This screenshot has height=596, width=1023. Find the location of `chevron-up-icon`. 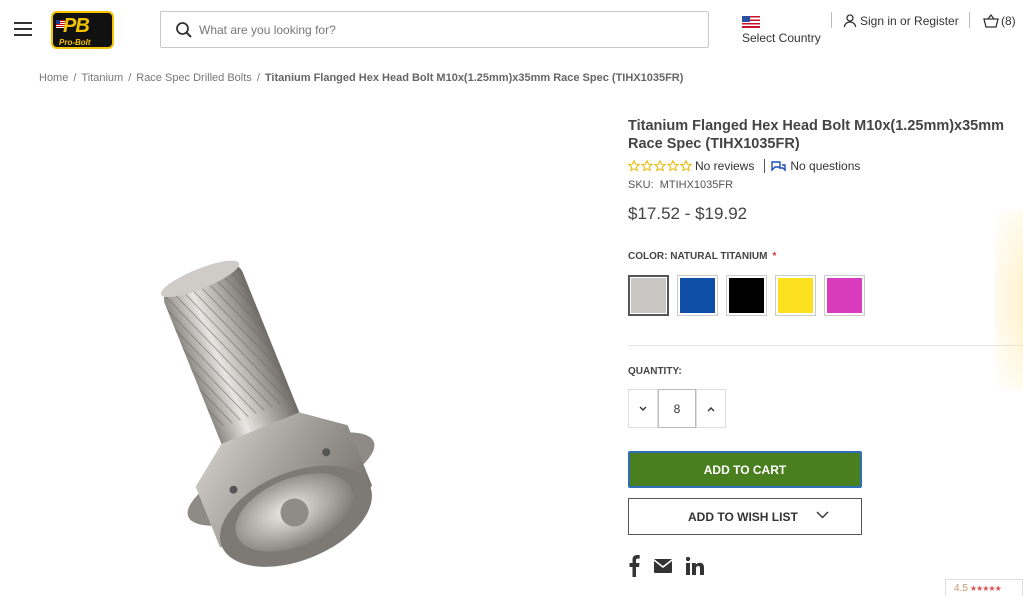

chevron-up-icon is located at coordinates (711, 408).